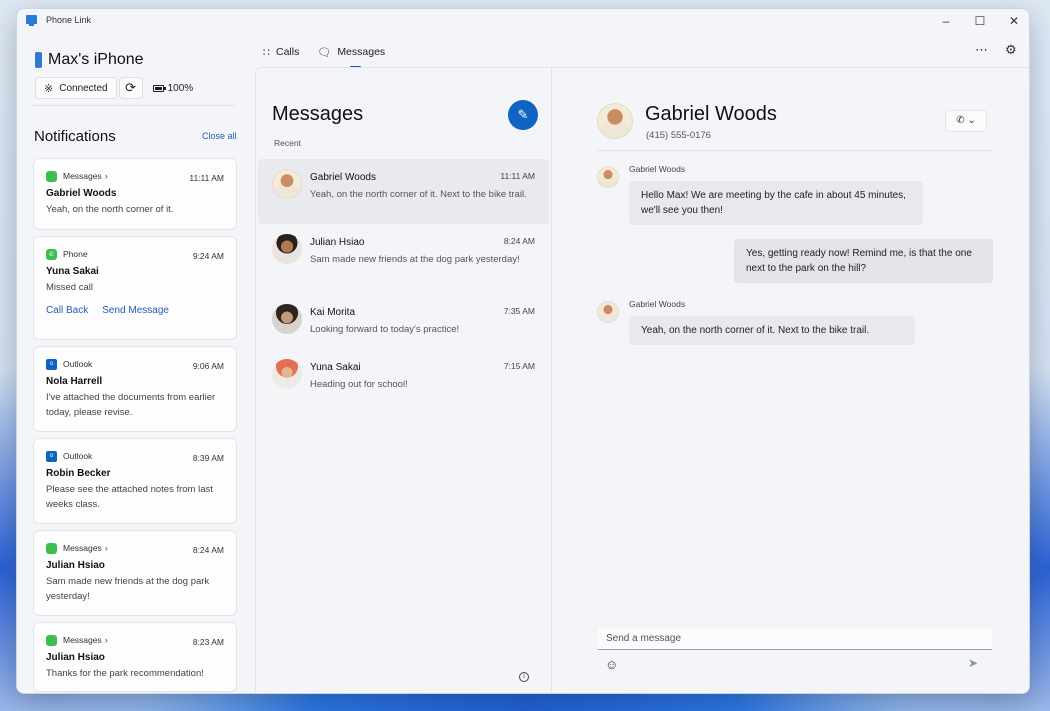  I want to click on send-message-link: Send Message, so click(135, 310).